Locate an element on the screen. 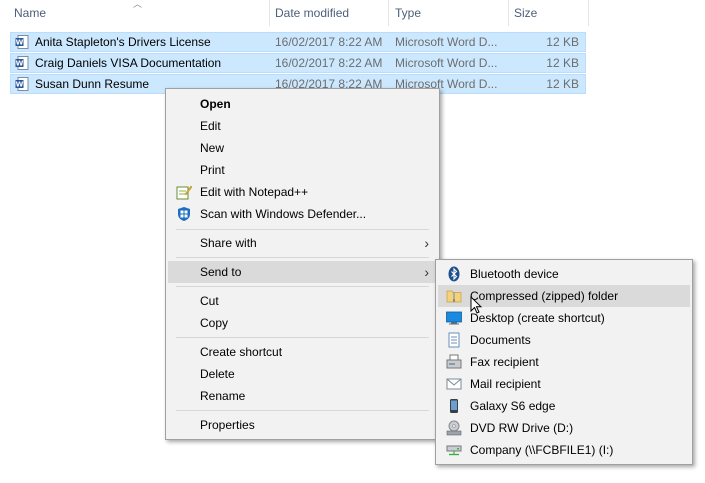 This screenshot has height=483, width=705. file-name: Anita Stapleton's Drivers License is located at coordinates (123, 42).